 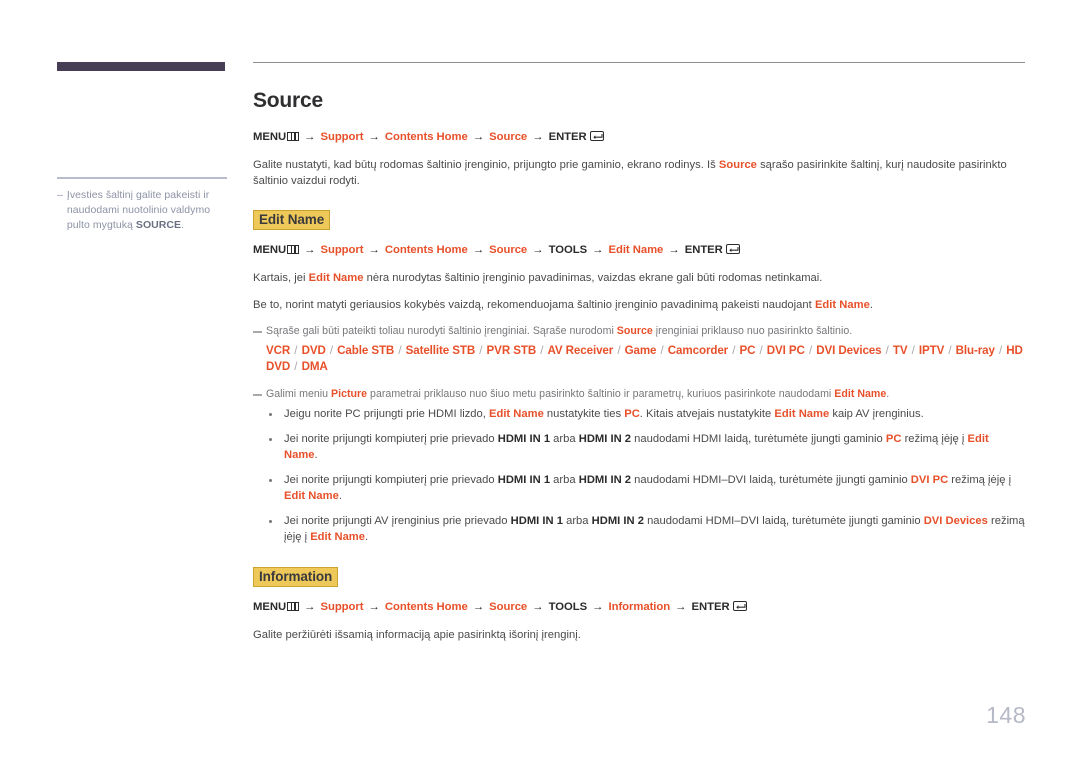 I want to click on bullet-accent-term: DVI Devices, so click(x=955, y=521).